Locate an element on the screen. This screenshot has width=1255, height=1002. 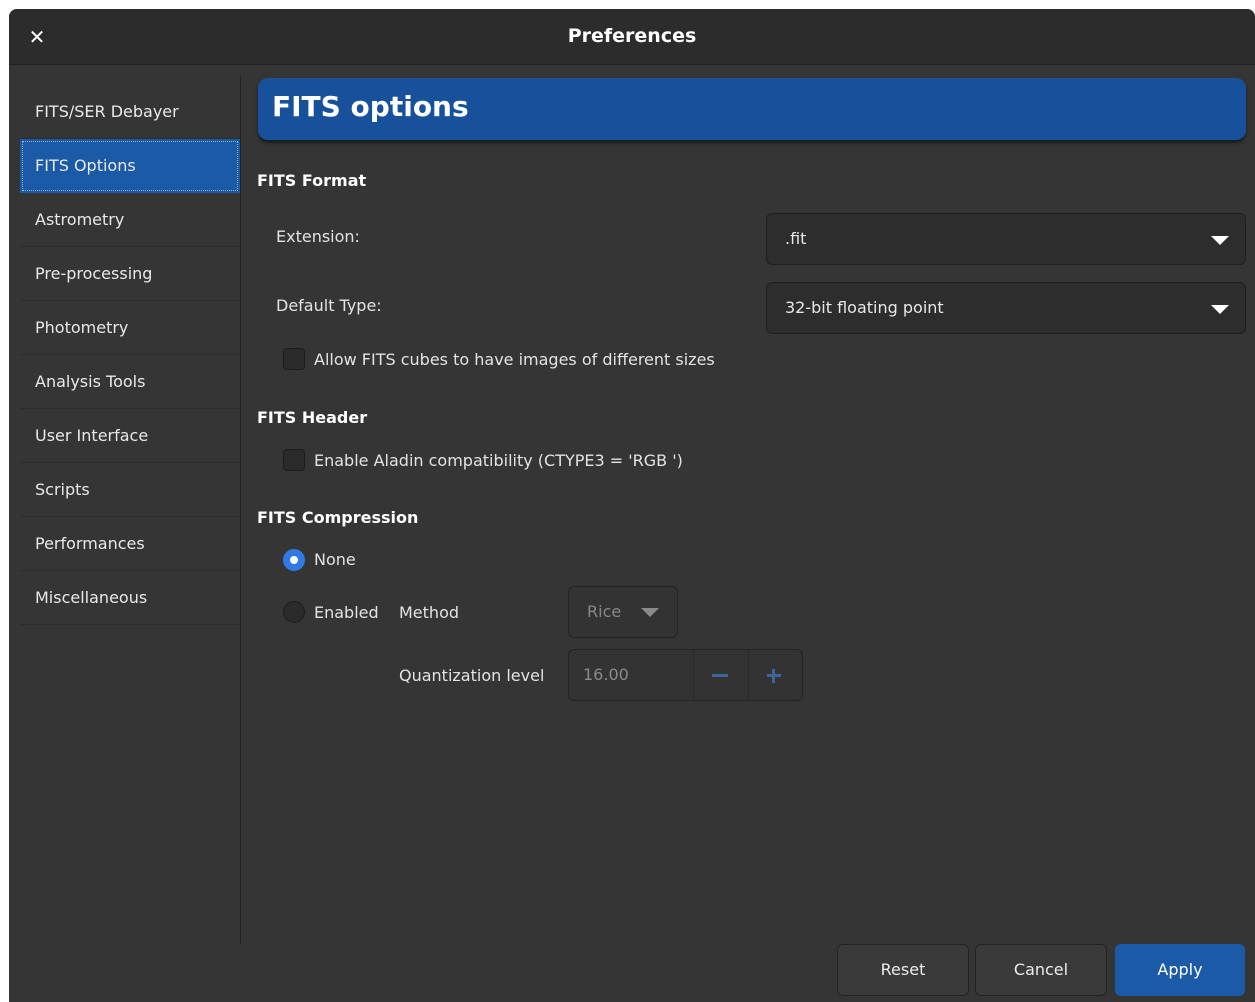
sidebar-item-photometry: Photometry is located at coordinates (130, 328).